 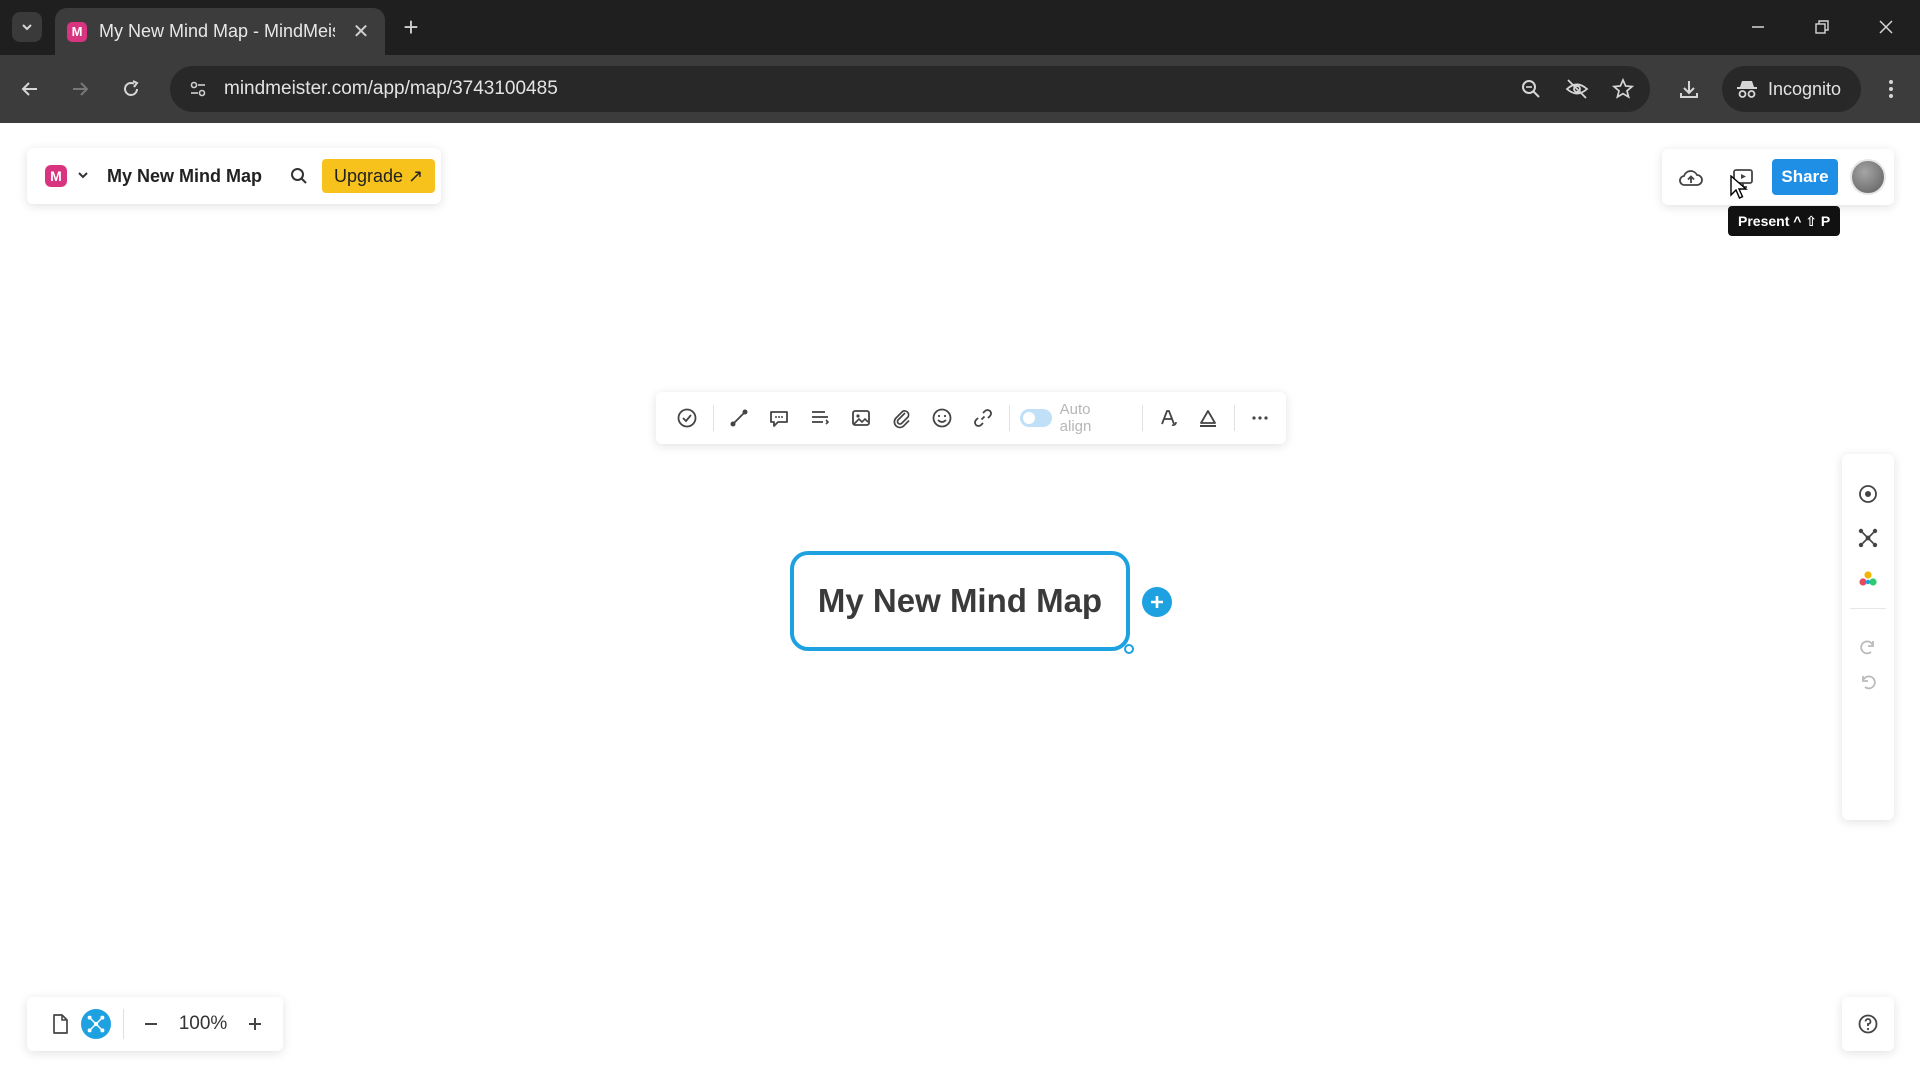 What do you see at coordinates (861, 418) in the screenshot?
I see `image-icon` at bounding box center [861, 418].